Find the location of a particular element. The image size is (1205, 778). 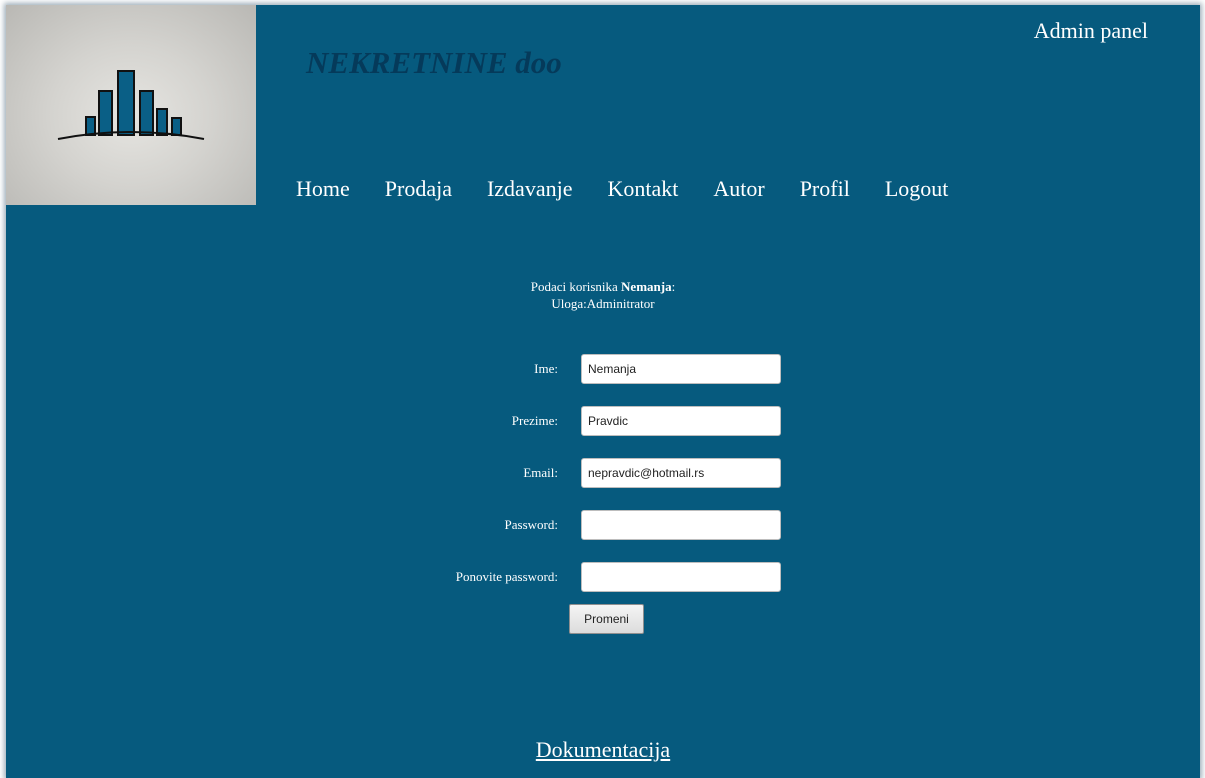

username: Nemanja is located at coordinates (646, 286).